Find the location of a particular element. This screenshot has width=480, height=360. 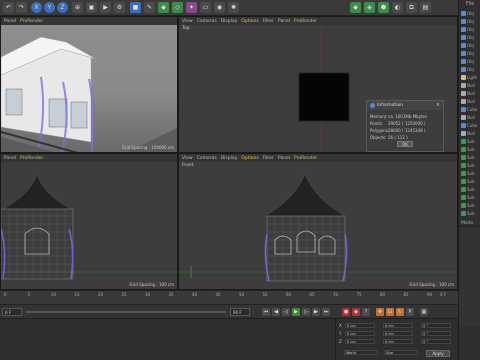

autokey-icon: ◉ is located at coordinates (356, 312).